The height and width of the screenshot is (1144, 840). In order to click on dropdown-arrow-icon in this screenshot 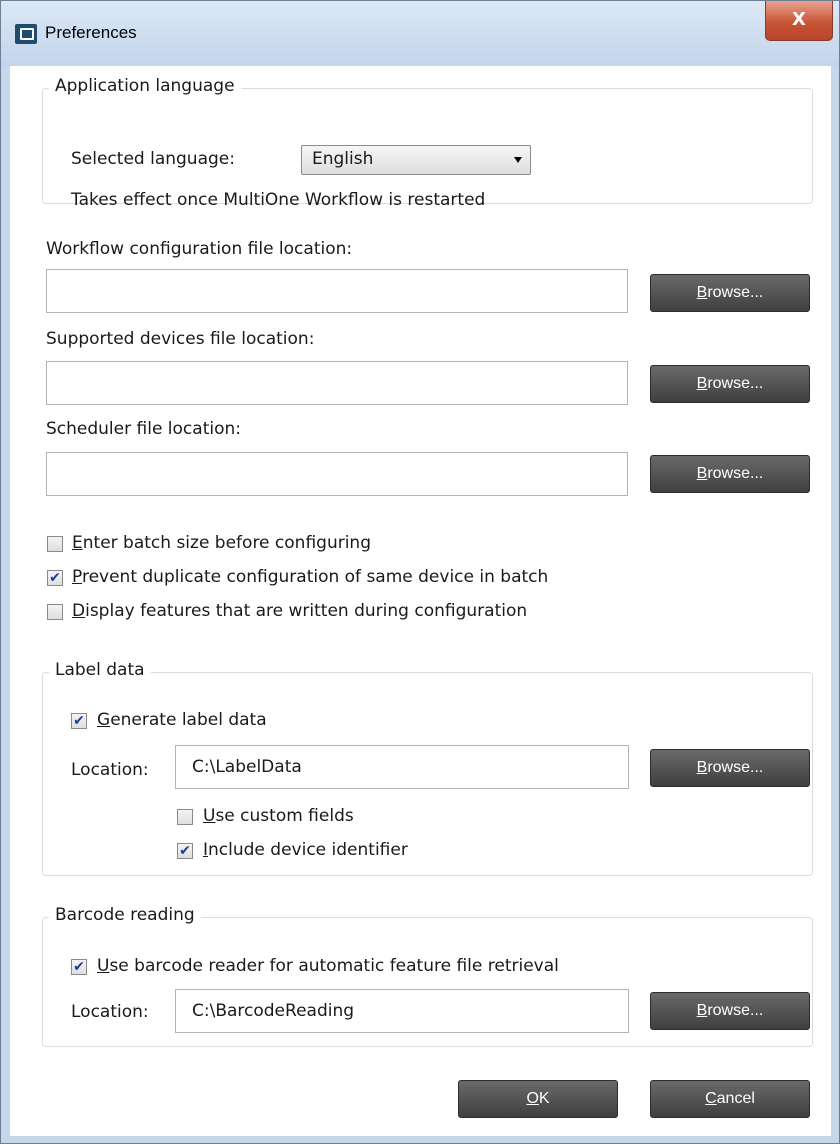, I will do `click(518, 160)`.